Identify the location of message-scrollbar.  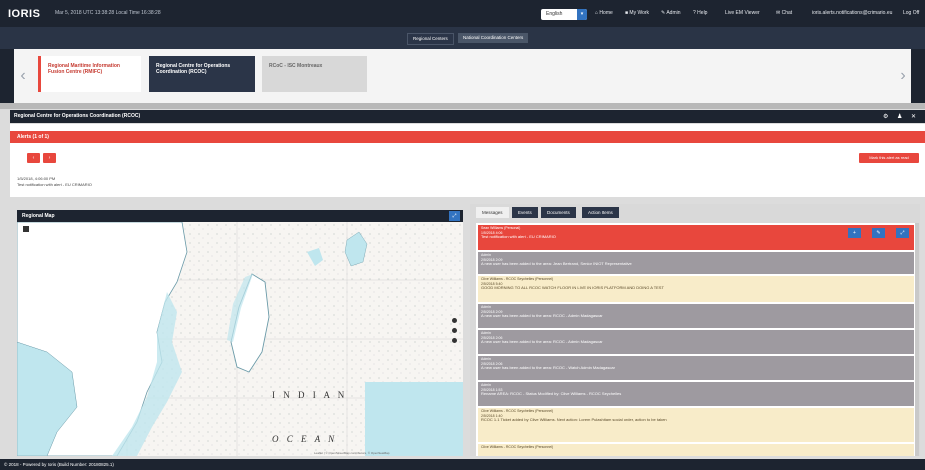
(917, 339).